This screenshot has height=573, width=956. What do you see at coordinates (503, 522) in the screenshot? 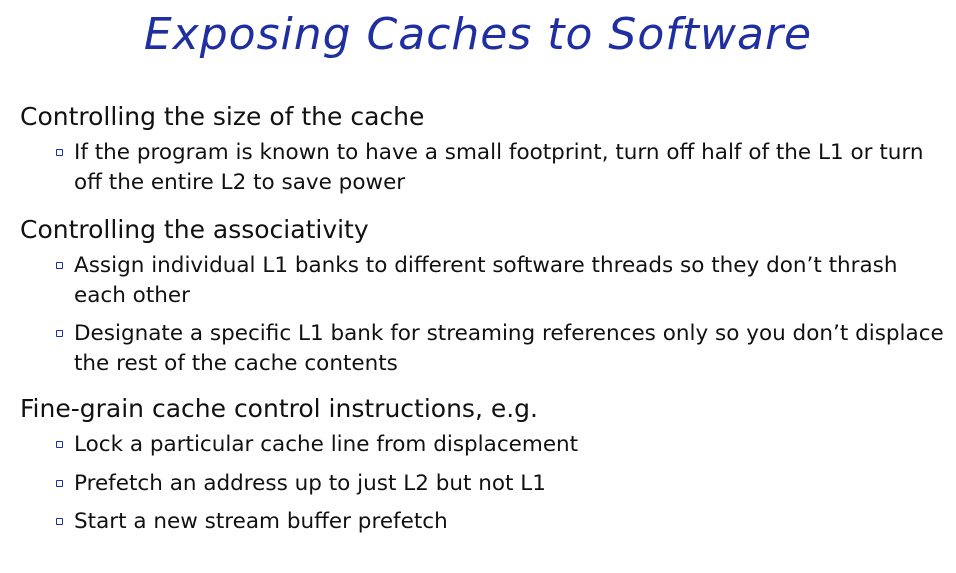
I see `bullet-item: Start a new stream buffer prefetch` at bounding box center [503, 522].